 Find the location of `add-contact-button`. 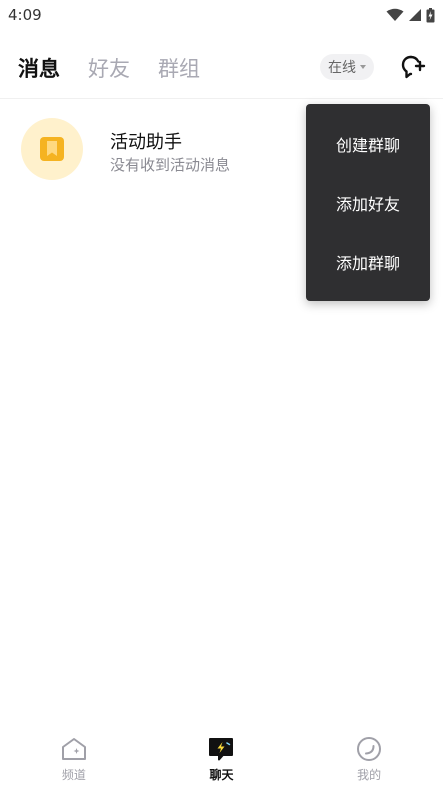

add-contact-button is located at coordinates (413, 67).